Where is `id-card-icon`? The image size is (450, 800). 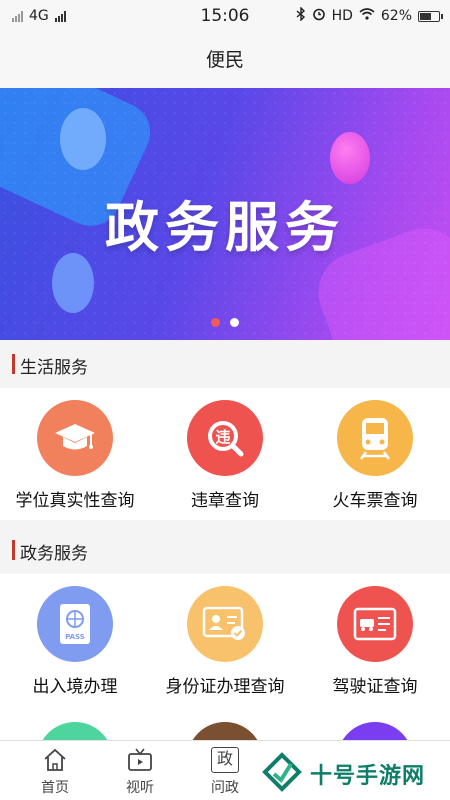
id-card-icon is located at coordinates (225, 624).